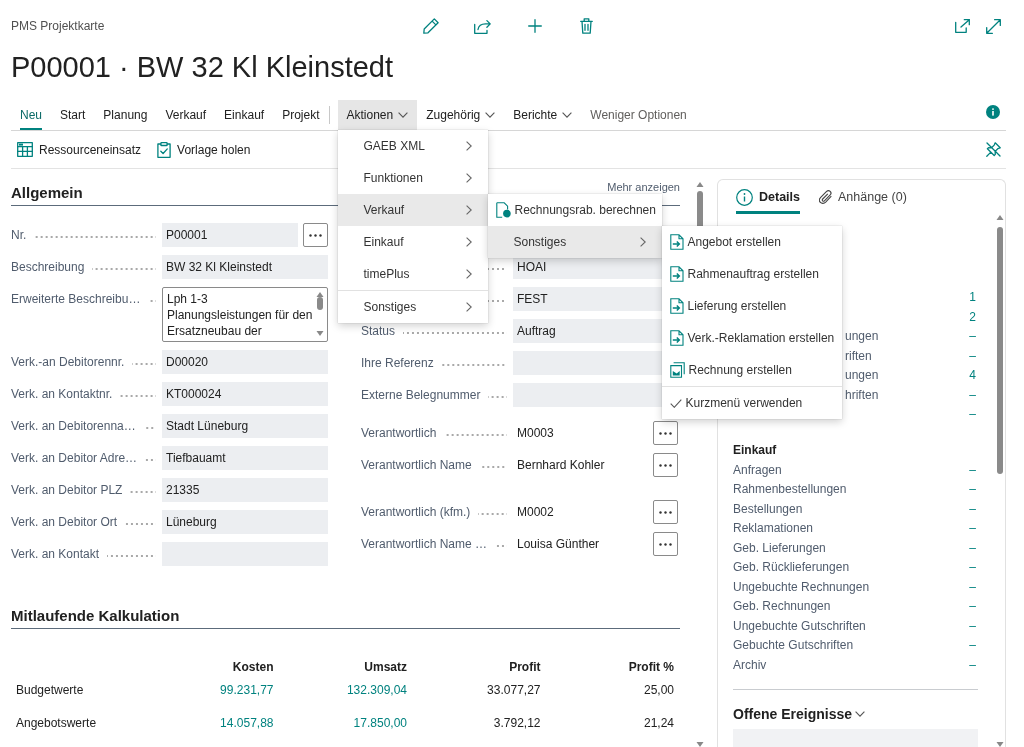  What do you see at coordinates (430, 26) in the screenshot?
I see `pencil-icon` at bounding box center [430, 26].